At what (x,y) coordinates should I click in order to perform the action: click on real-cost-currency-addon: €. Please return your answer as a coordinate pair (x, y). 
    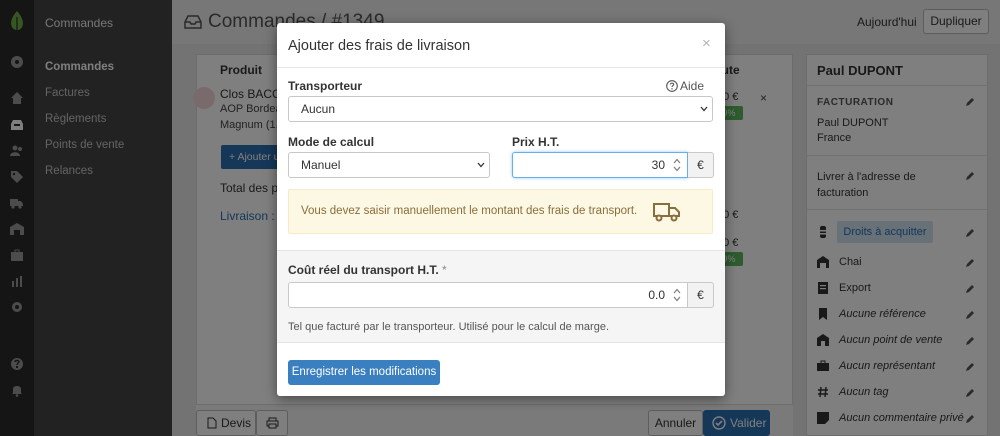
    Looking at the image, I should click on (701, 295).